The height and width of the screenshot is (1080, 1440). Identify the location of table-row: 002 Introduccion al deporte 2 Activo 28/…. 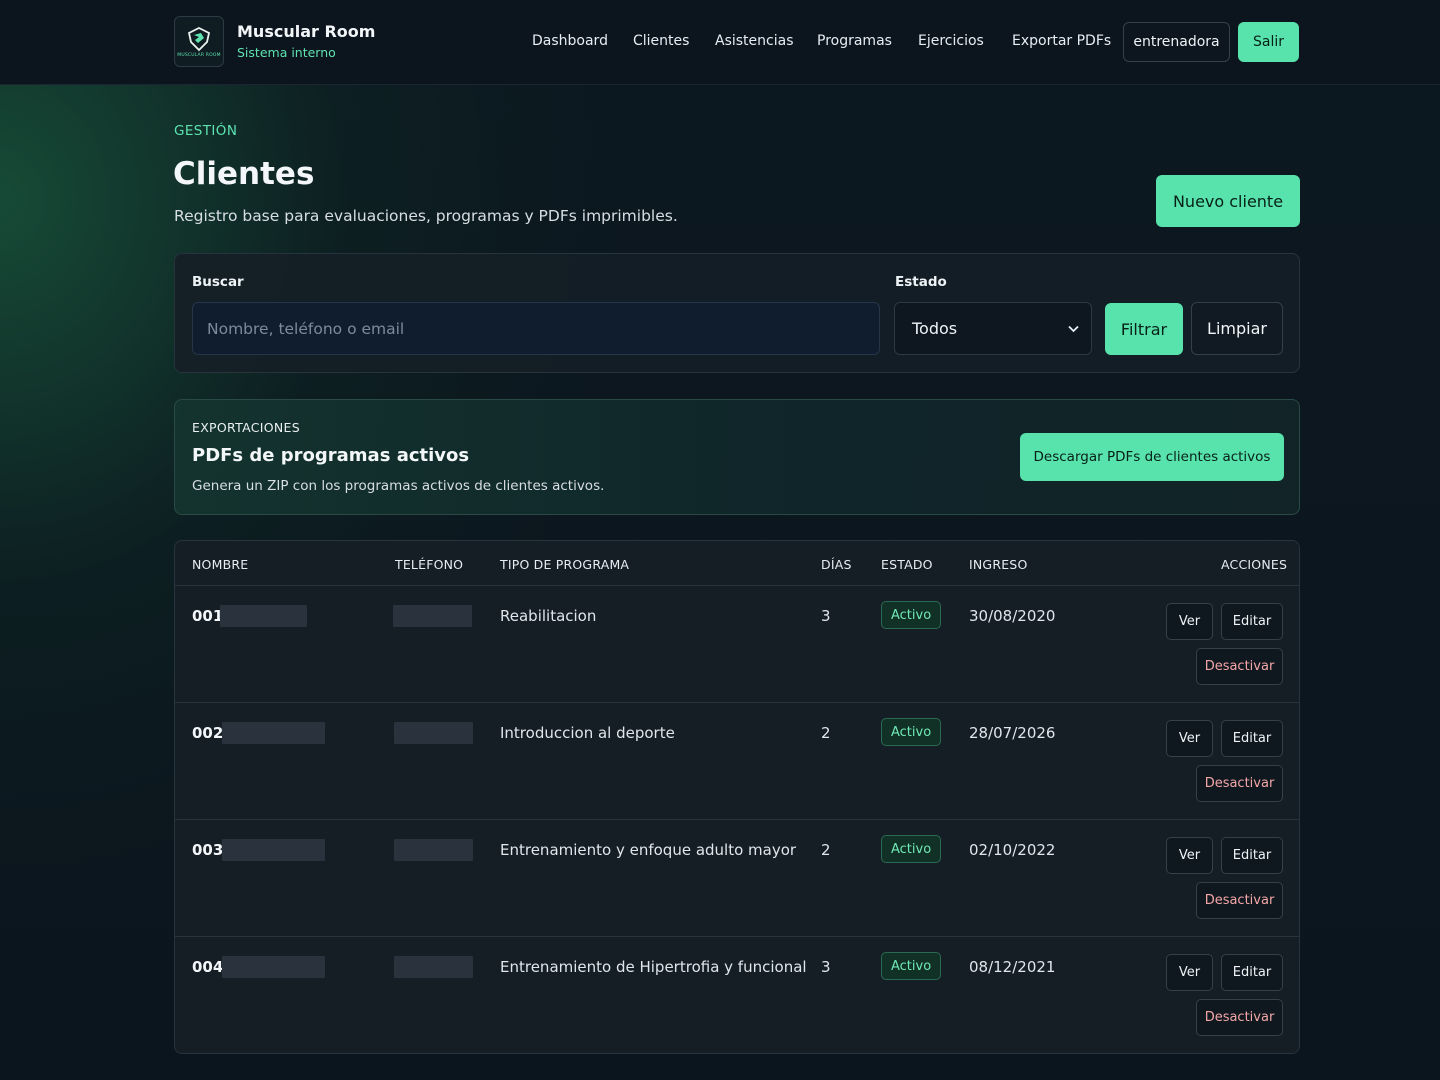
(737, 761).